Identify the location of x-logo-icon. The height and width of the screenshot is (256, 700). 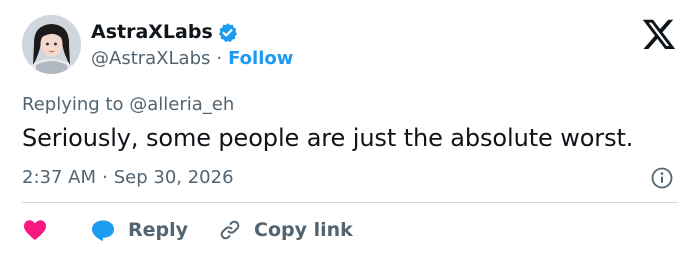
(659, 34).